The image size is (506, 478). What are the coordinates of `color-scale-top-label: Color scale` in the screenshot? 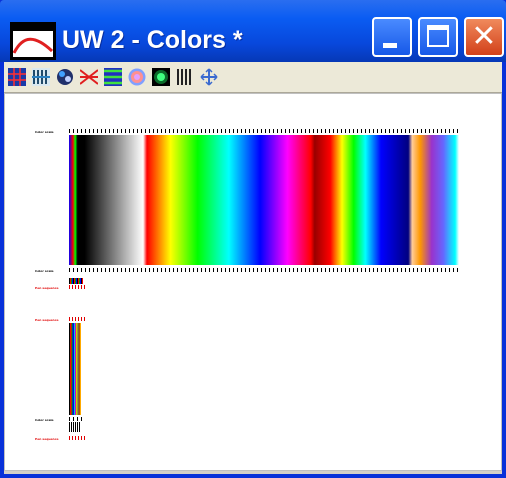 It's located at (44, 132).